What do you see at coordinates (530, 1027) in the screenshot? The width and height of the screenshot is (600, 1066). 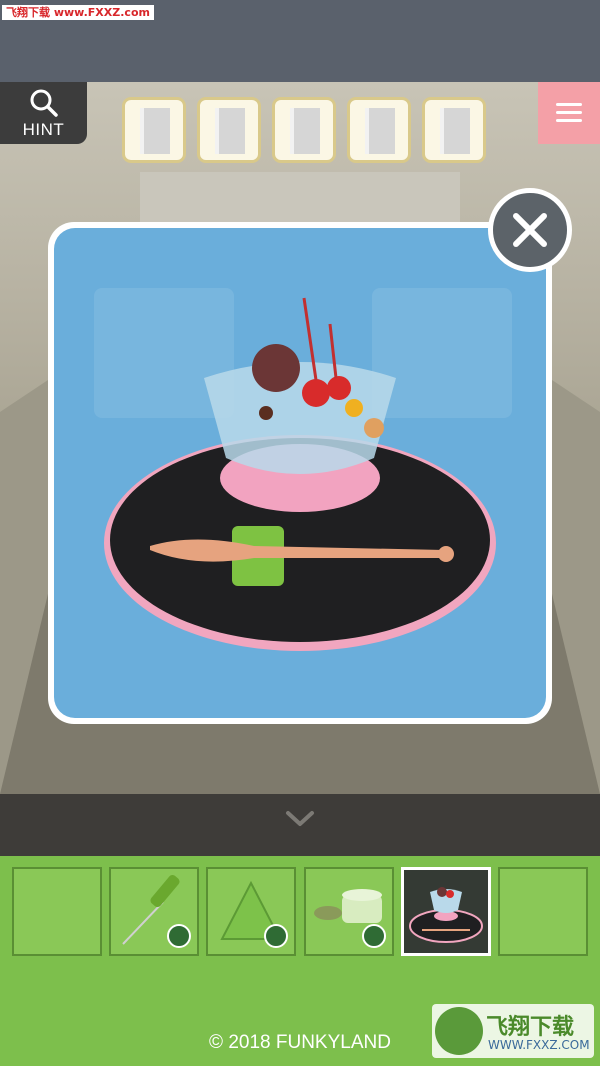 I see `brand-name: 飞翔下载` at bounding box center [530, 1027].